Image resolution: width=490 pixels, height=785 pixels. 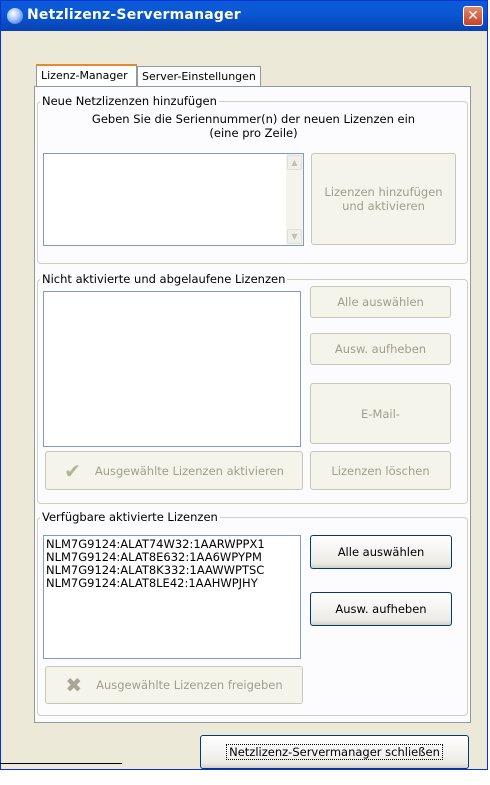 What do you see at coordinates (294, 199) in the screenshot?
I see `serial-input-scrollbar: ▲ ▼` at bounding box center [294, 199].